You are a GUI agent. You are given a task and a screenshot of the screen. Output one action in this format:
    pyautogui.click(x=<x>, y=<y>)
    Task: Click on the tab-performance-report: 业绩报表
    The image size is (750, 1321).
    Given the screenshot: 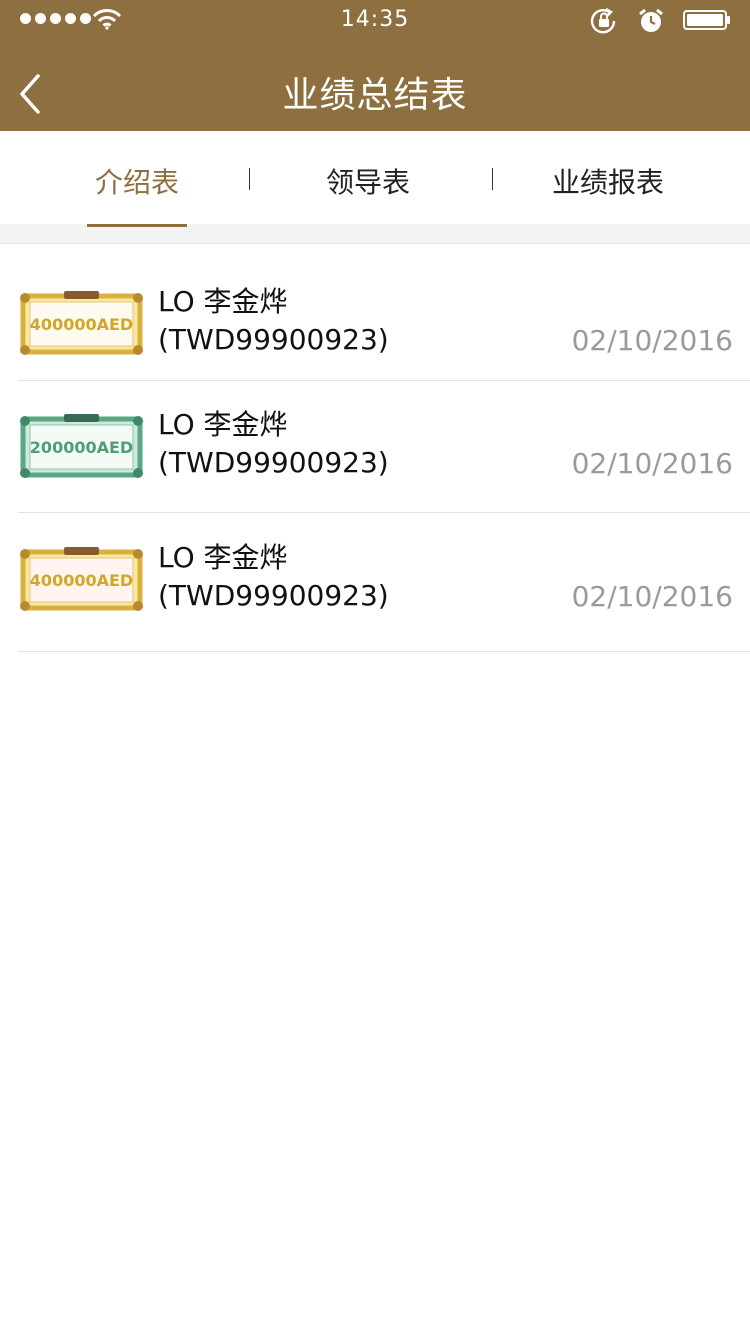 What is the action you would take?
    pyautogui.click(x=608, y=181)
    